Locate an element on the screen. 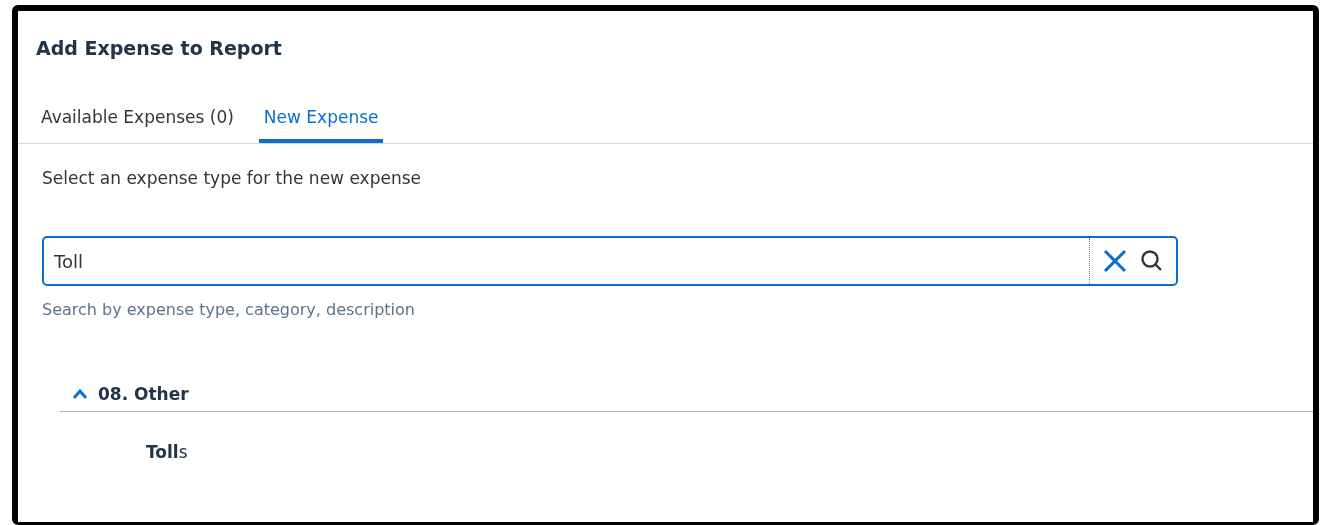 This screenshot has height=525, width=1323. search-icon is located at coordinates (1152, 261).